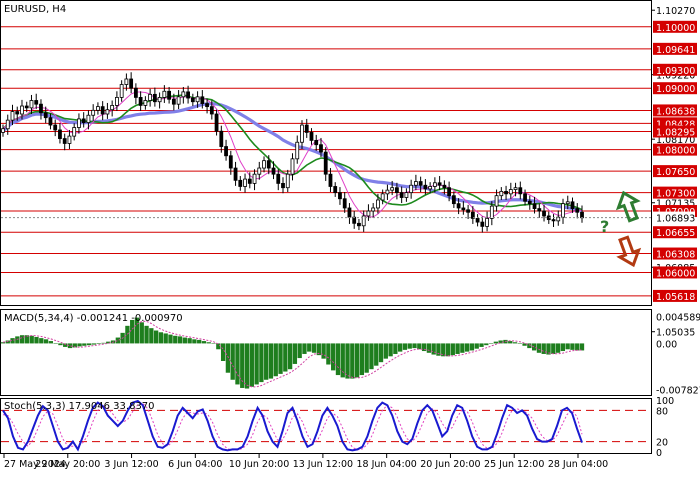  What do you see at coordinates (67, 464) in the screenshot?
I see `x-tick-label: 29 May 20:00` at bounding box center [67, 464].